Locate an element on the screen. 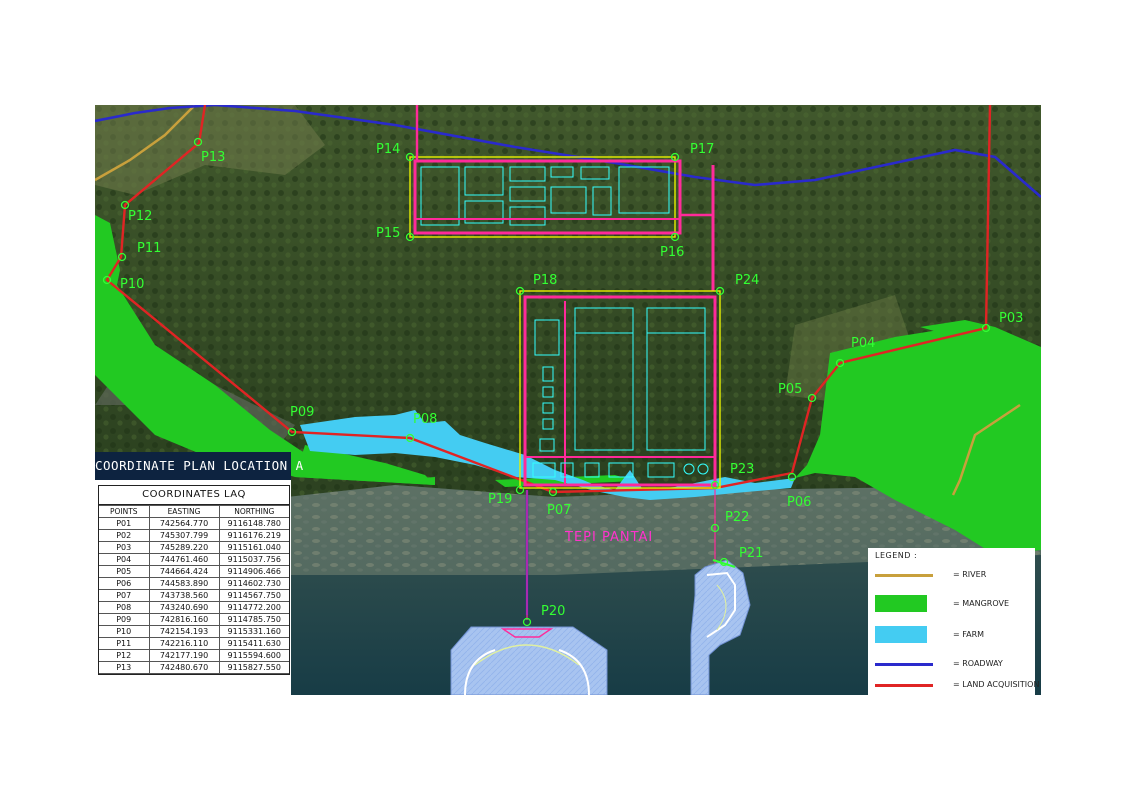 This screenshot has width=1132, height=800. legend-label: = LAND ACQUISITION is located at coordinates (996, 684).